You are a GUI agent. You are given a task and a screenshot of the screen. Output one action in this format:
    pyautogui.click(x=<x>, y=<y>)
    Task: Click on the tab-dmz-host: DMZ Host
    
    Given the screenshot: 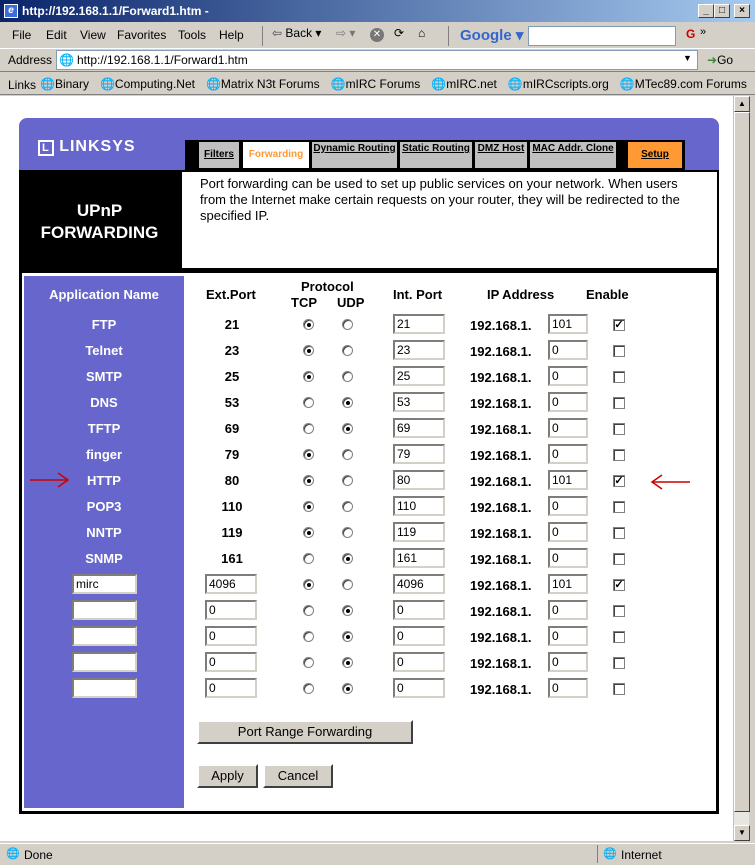 What is the action you would take?
    pyautogui.click(x=501, y=155)
    